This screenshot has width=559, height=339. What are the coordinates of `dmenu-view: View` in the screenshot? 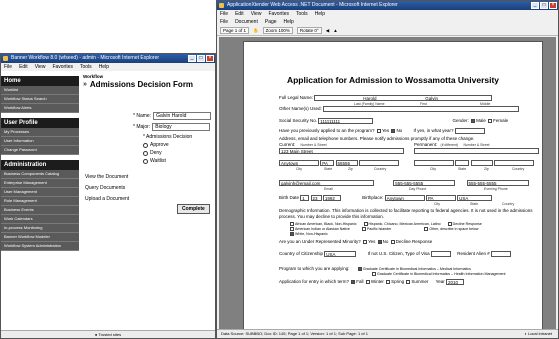 It's located at (256, 14).